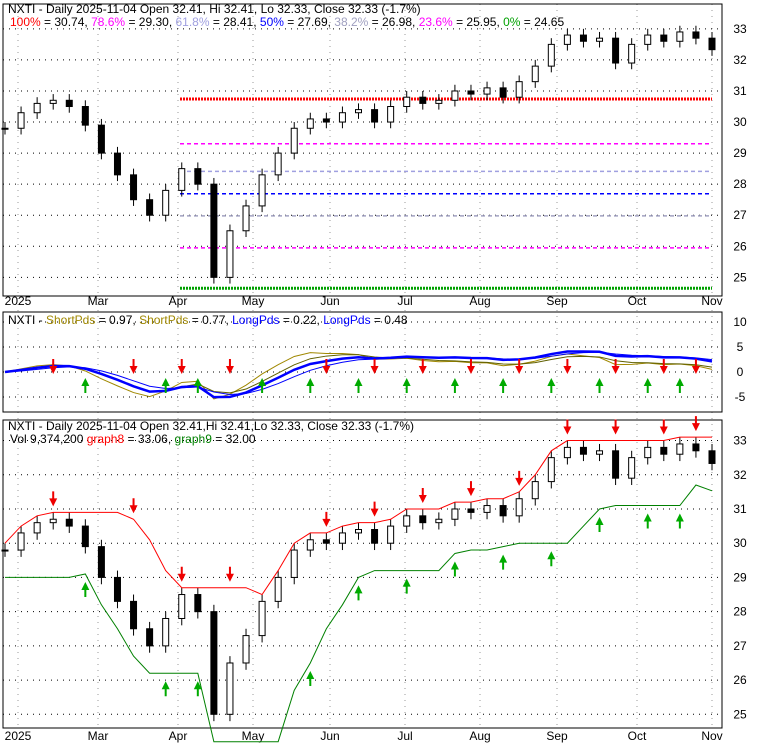 Image resolution: width=780 pixels, height=745 pixels. I want to click on y-tick-label: 29, so click(740, 153).